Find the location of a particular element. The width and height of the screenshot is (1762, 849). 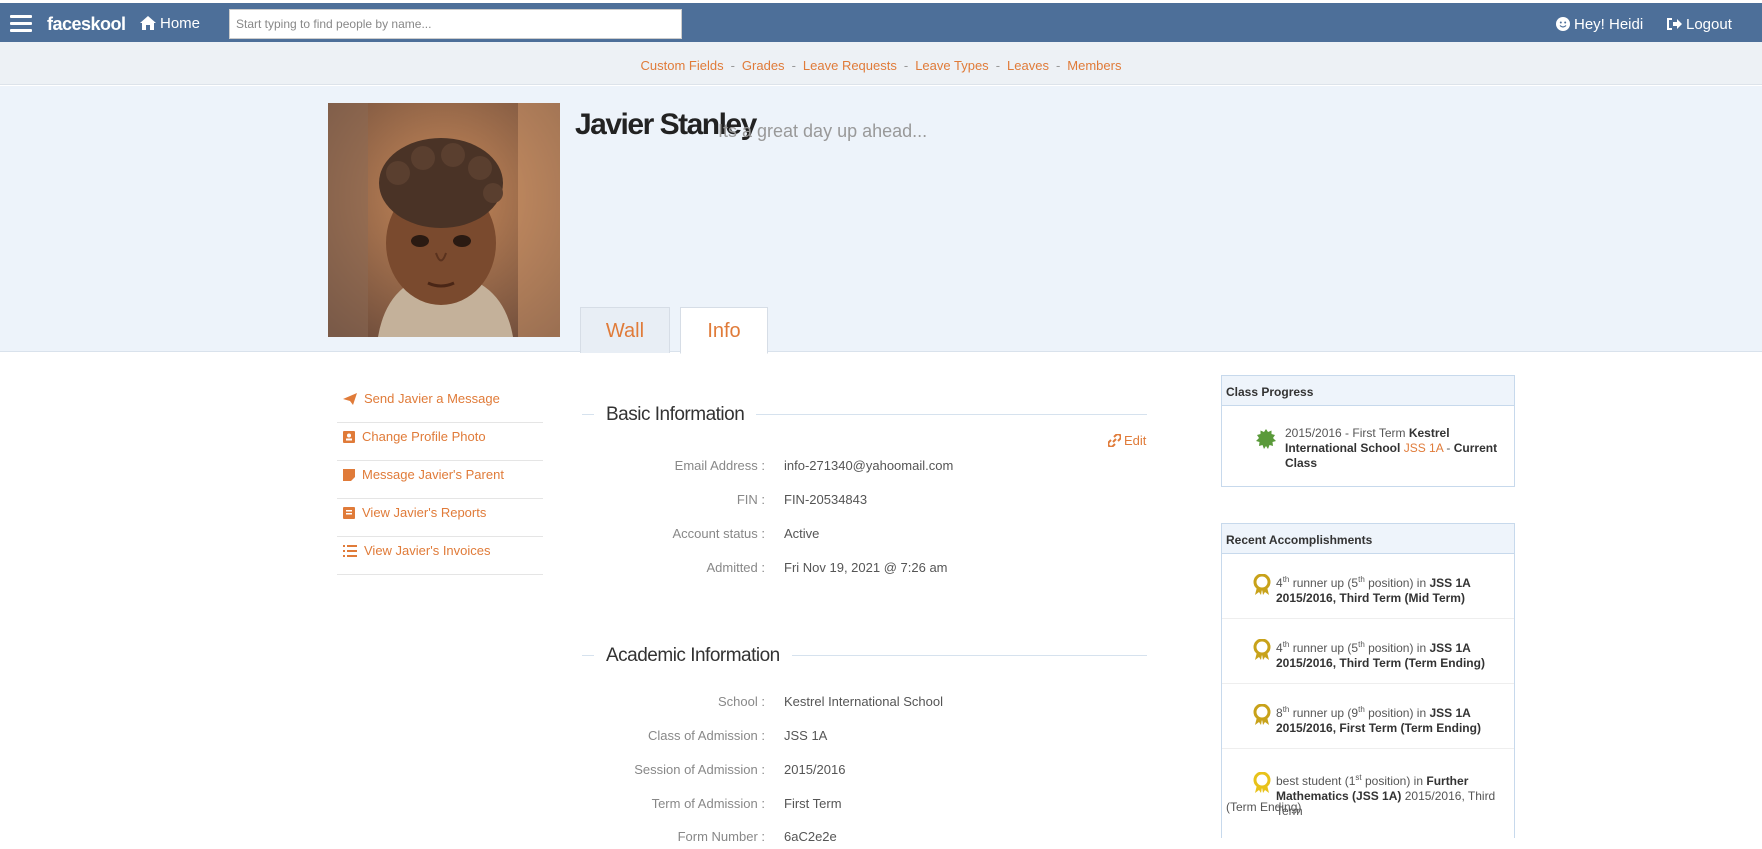

paper-plane-icon is located at coordinates (350, 399).